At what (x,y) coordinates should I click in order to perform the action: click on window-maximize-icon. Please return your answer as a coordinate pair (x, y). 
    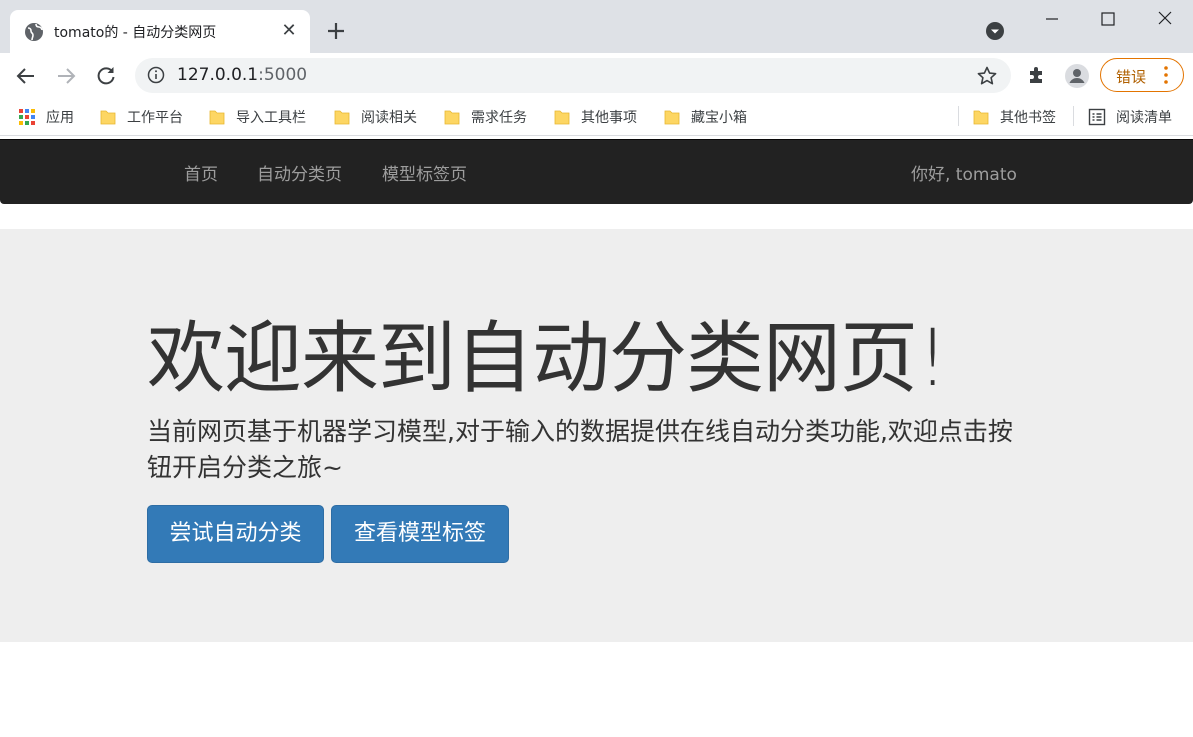
    Looking at the image, I should click on (1108, 19).